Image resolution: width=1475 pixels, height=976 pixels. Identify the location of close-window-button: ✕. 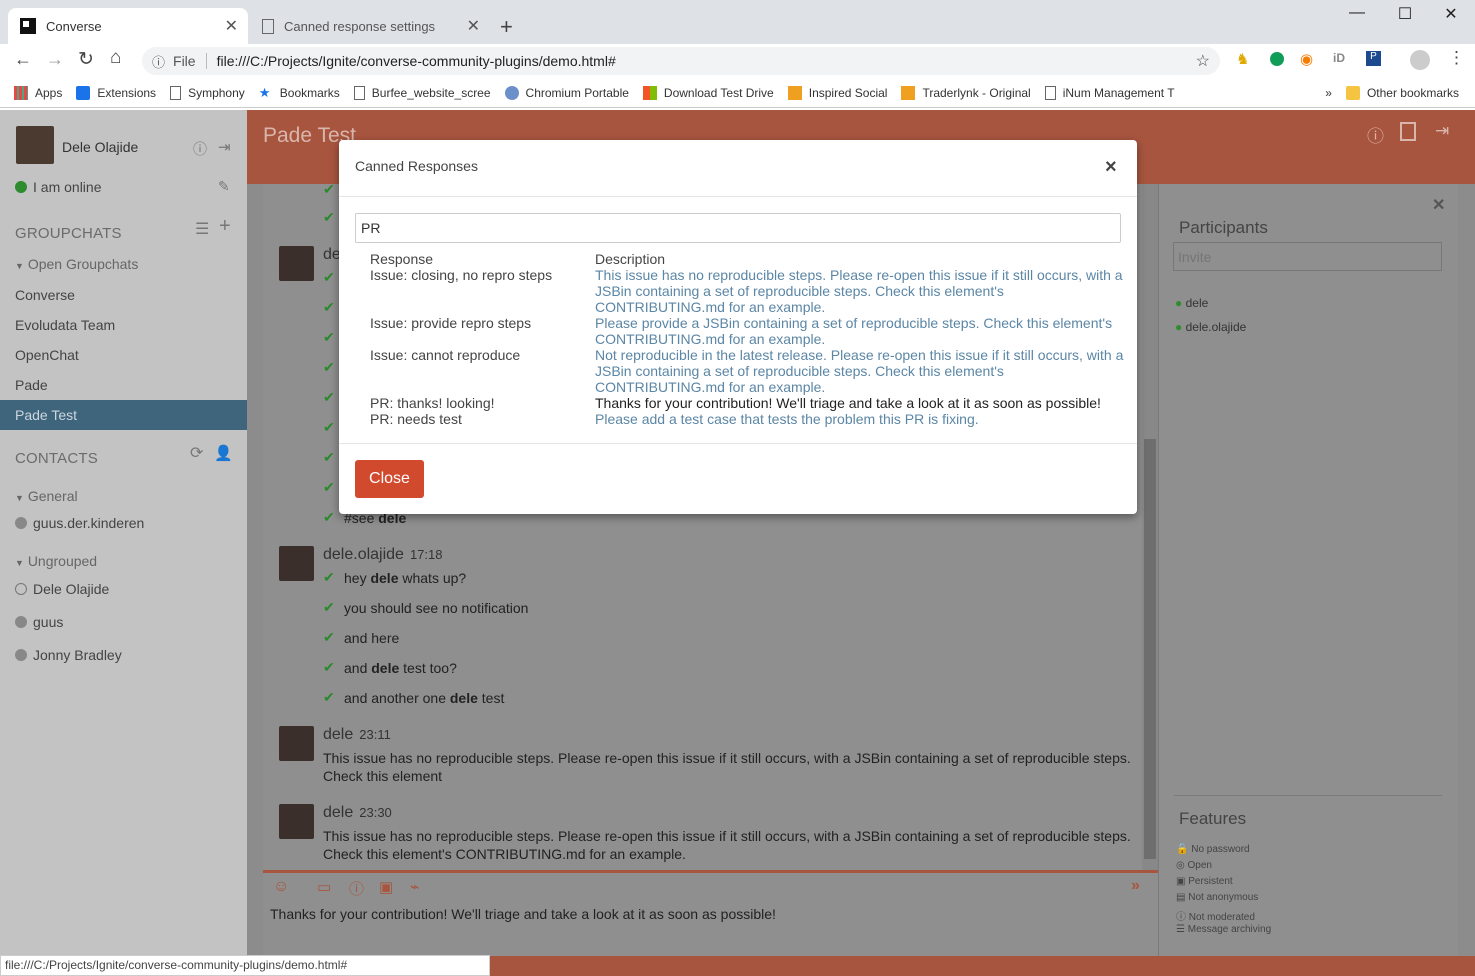
(1451, 14).